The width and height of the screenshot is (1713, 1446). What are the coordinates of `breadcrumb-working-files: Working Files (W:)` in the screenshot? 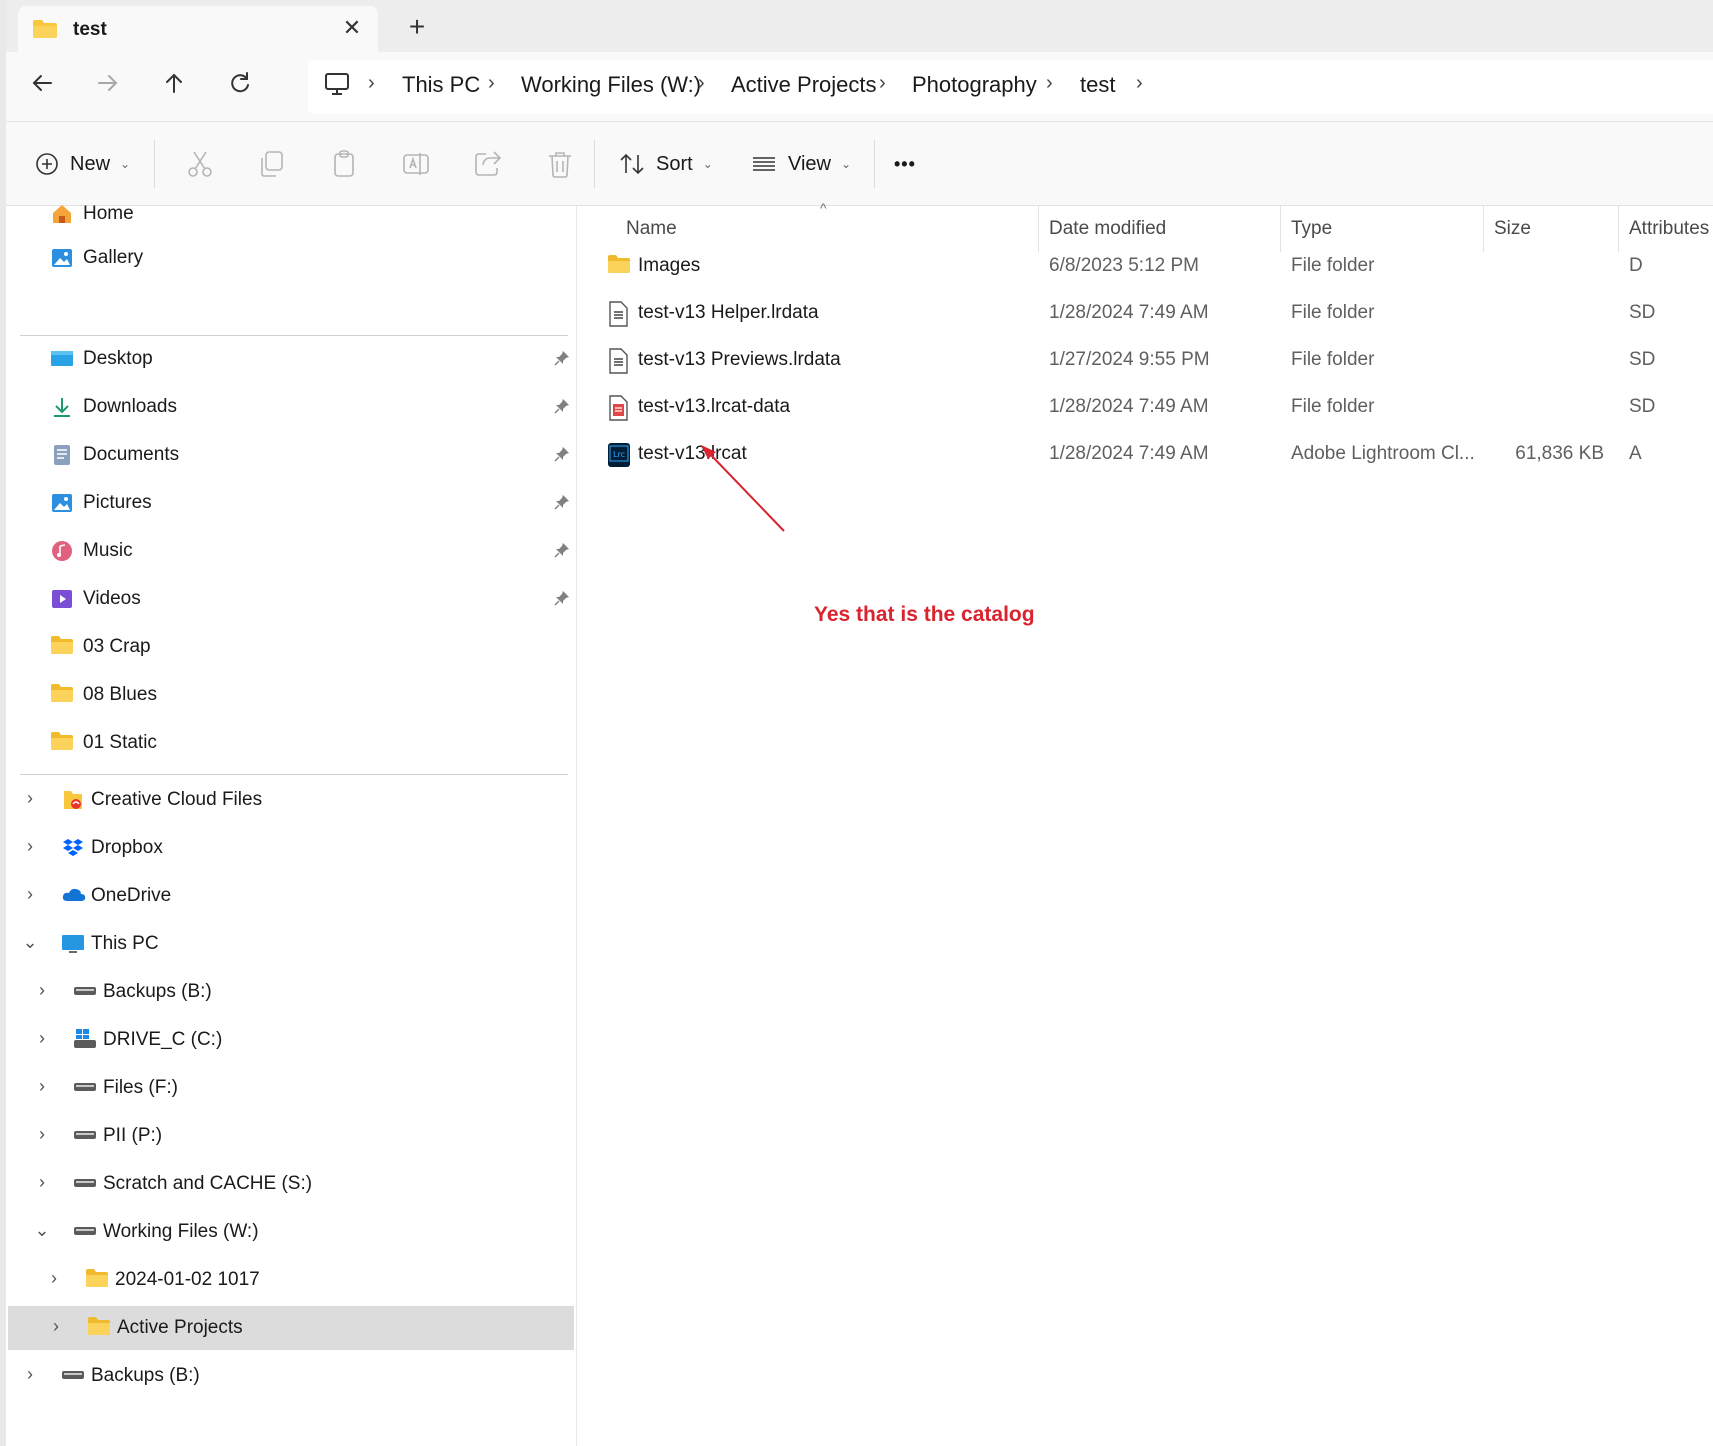 It's located at (611, 85).